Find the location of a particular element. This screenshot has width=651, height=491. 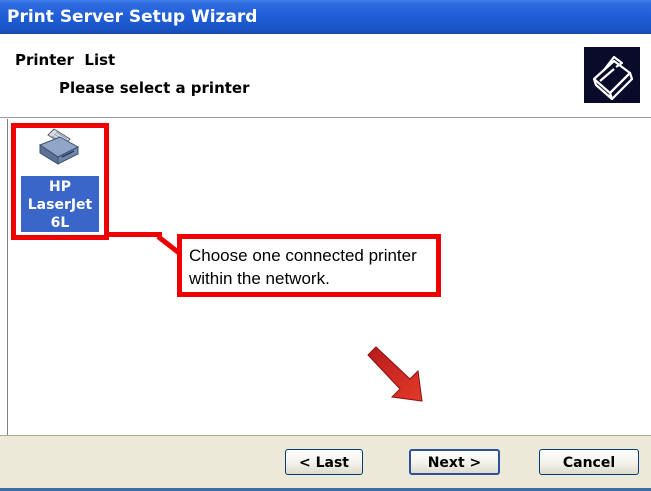

callout-leader-line is located at coordinates (135, 234).